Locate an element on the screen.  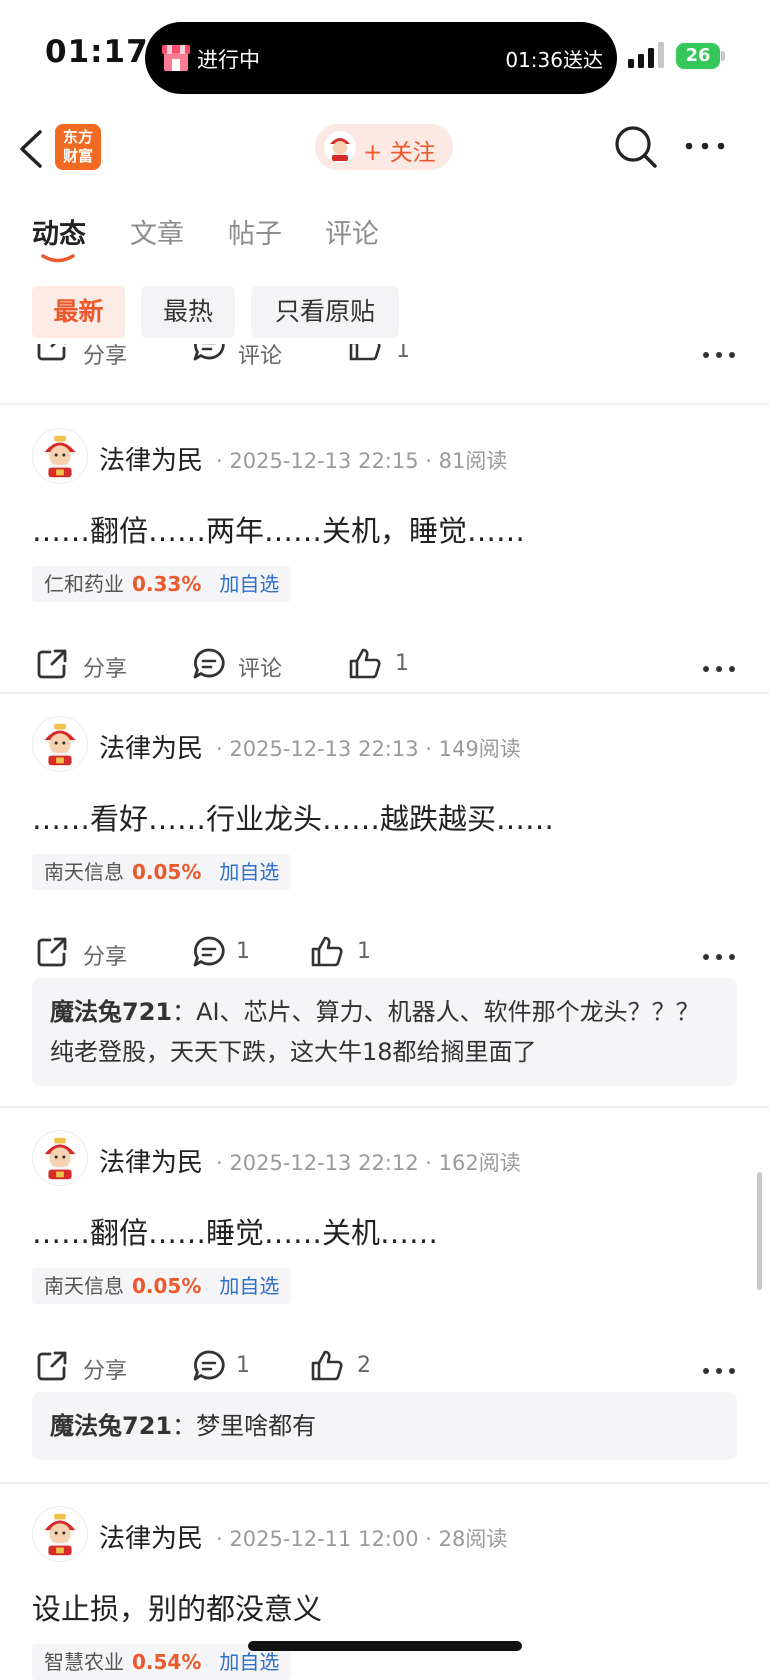
stock-name: 仁和药业 is located at coordinates (84, 584).